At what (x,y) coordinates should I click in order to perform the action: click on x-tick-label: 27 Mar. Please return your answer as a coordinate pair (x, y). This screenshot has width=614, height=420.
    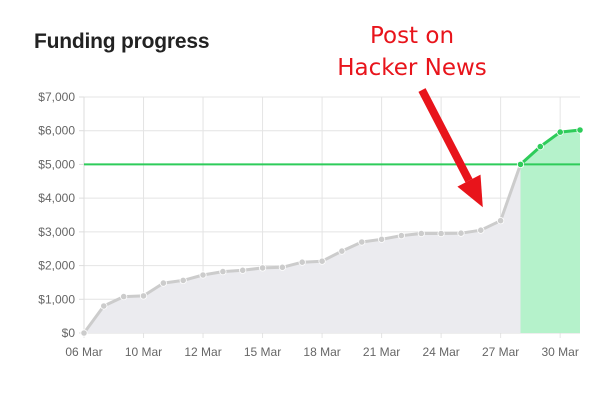
    Looking at the image, I should click on (500, 352).